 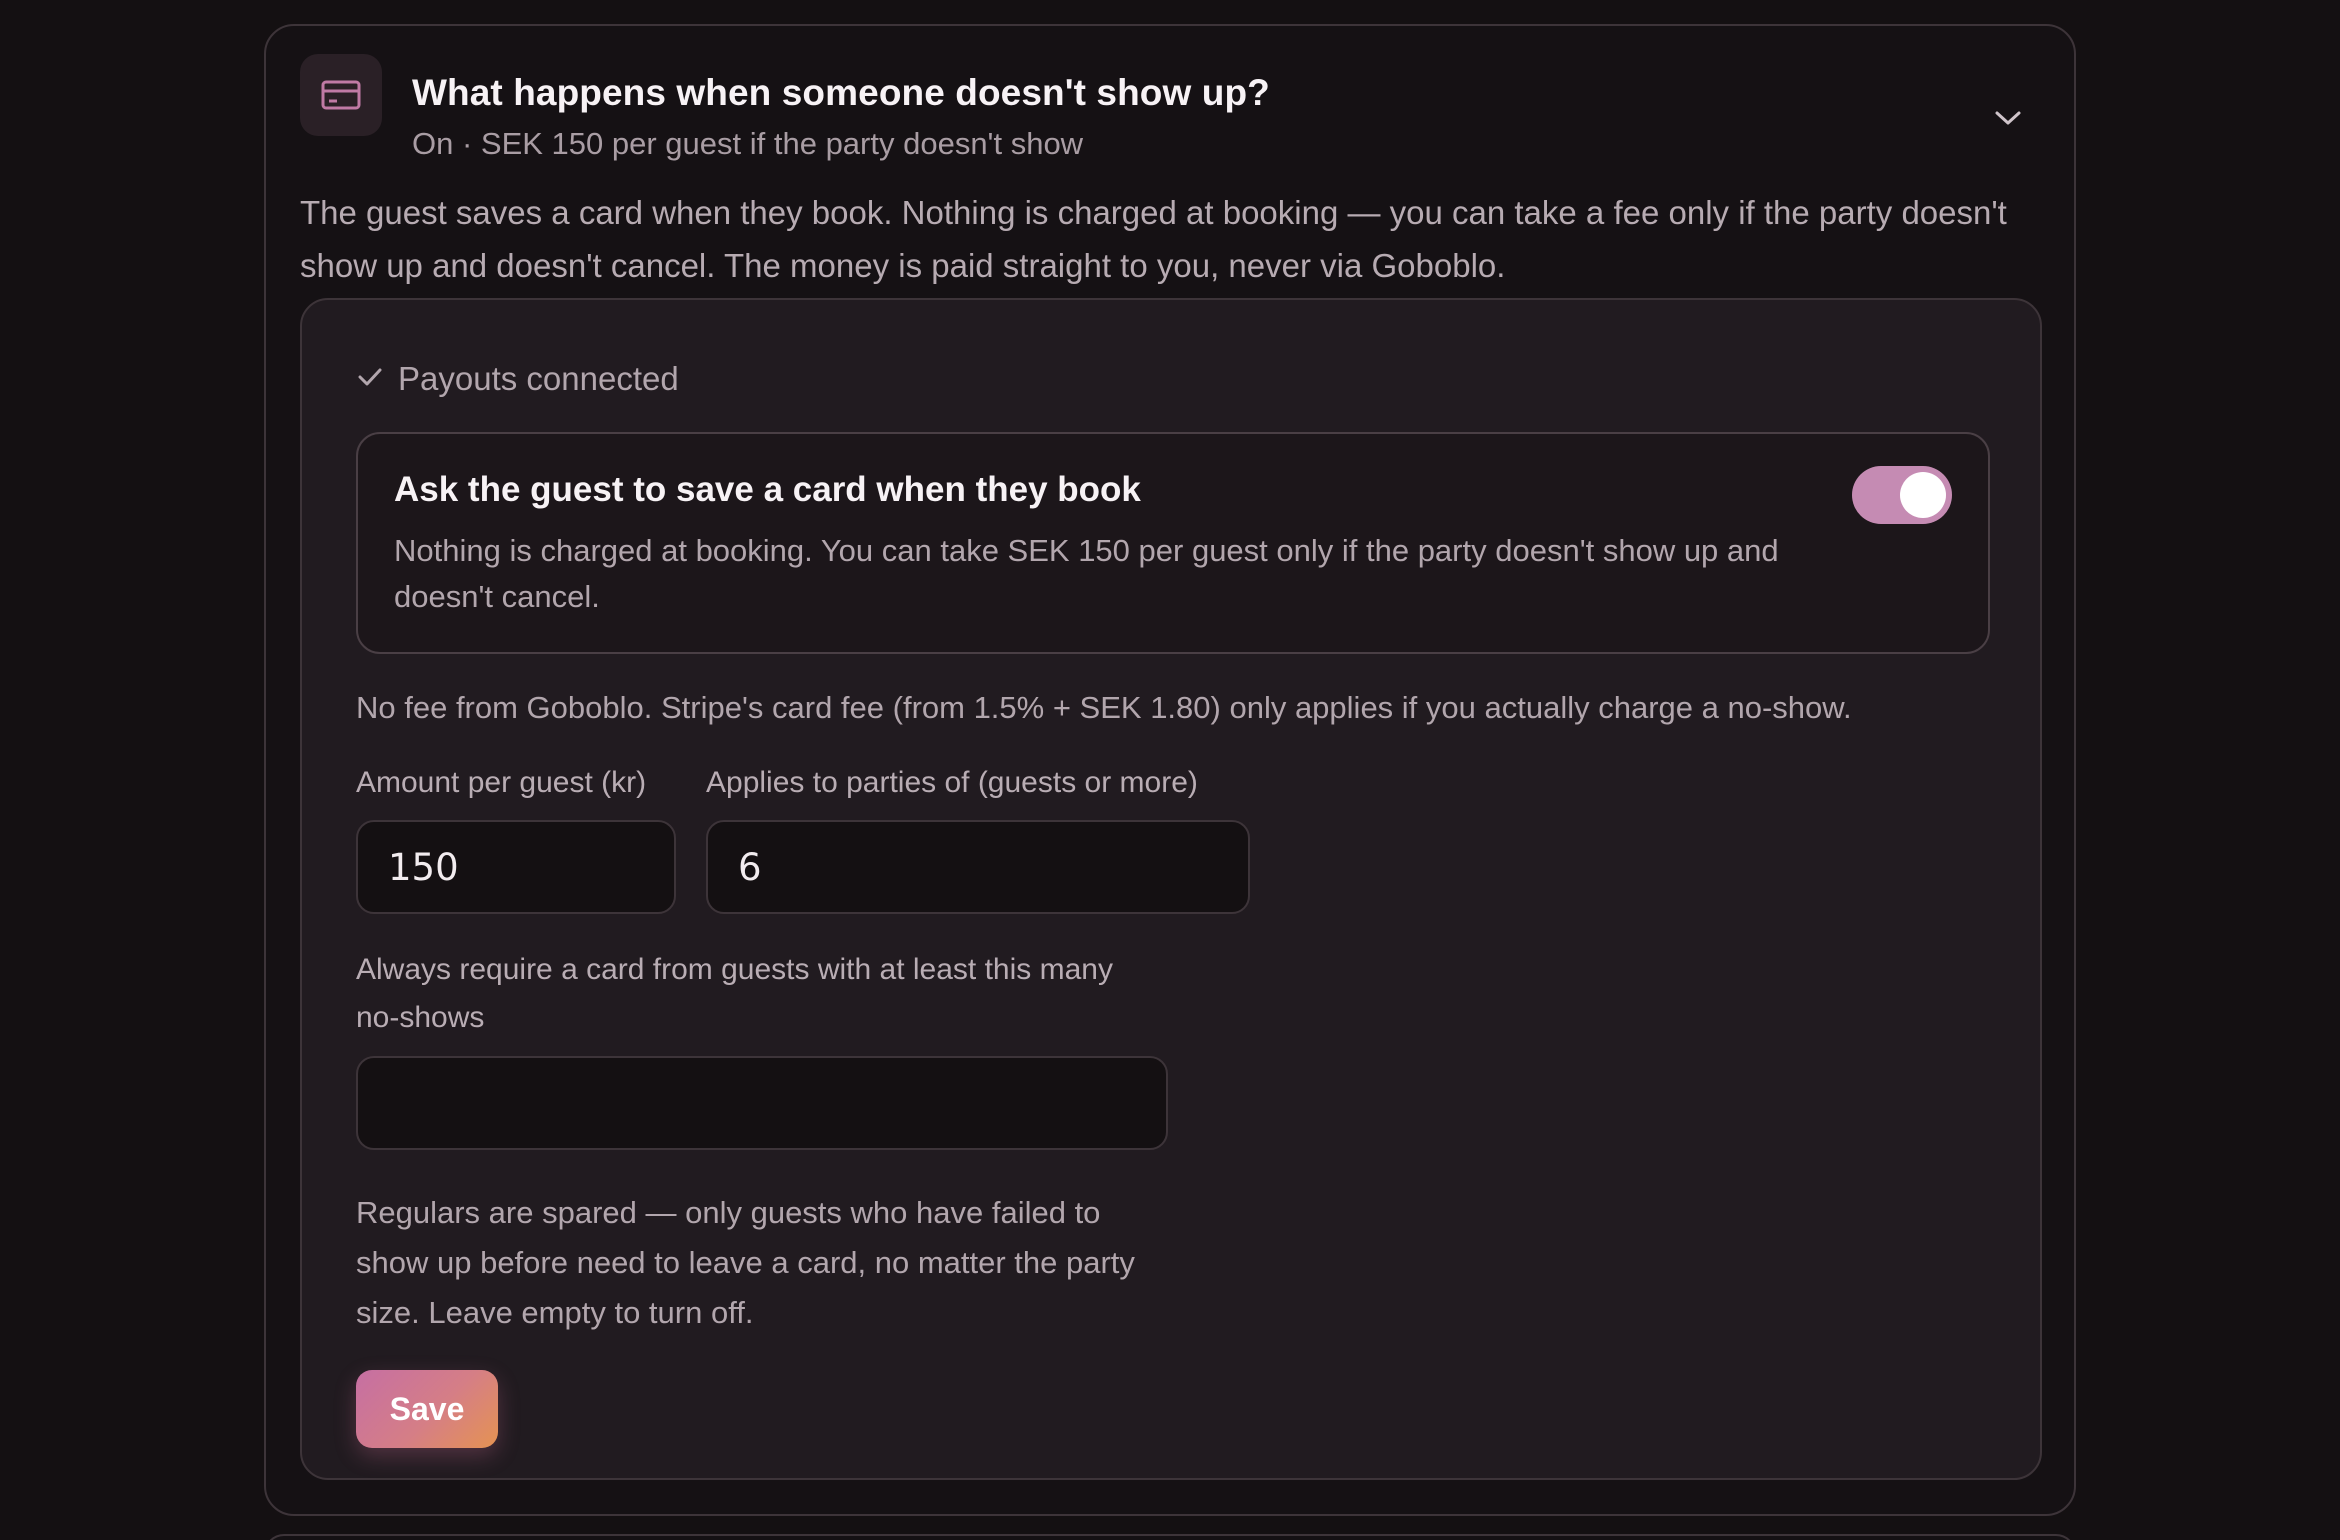 What do you see at coordinates (1923, 495) in the screenshot?
I see `toggle-knob` at bounding box center [1923, 495].